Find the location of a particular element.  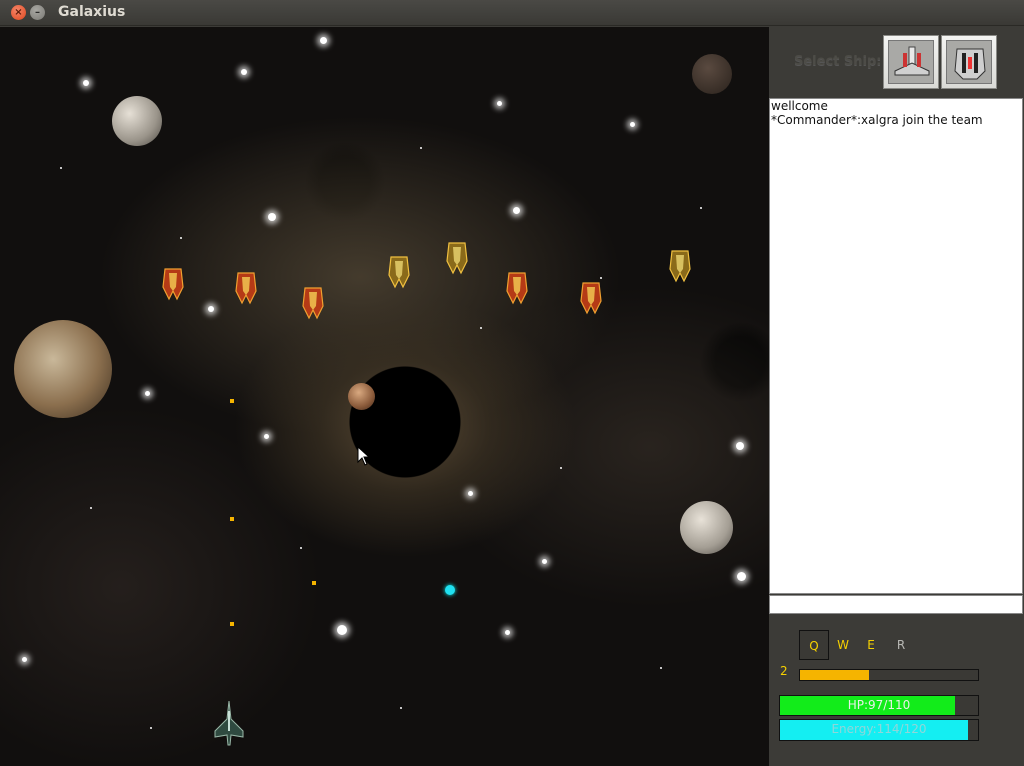

energy-bar: Energy:114/120 is located at coordinates (879, 730).